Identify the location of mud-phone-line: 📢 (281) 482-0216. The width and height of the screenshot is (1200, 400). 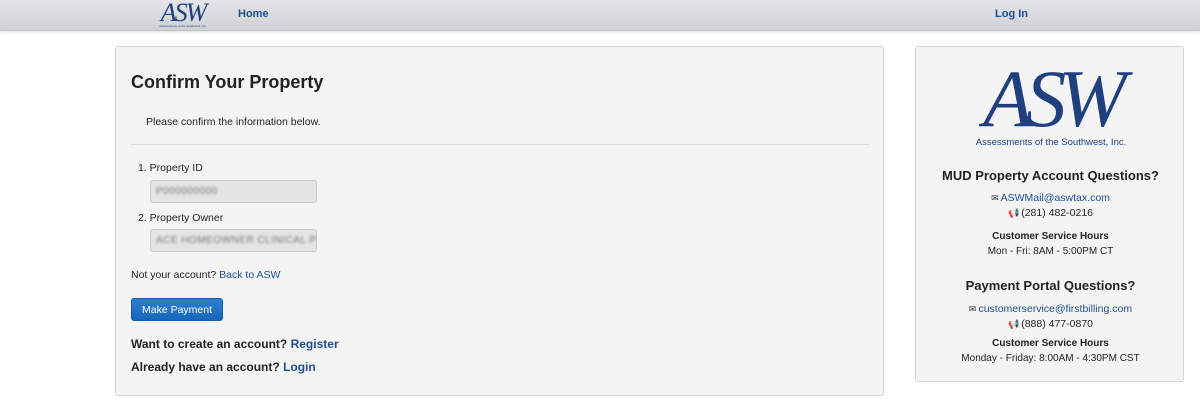
(1050, 213).